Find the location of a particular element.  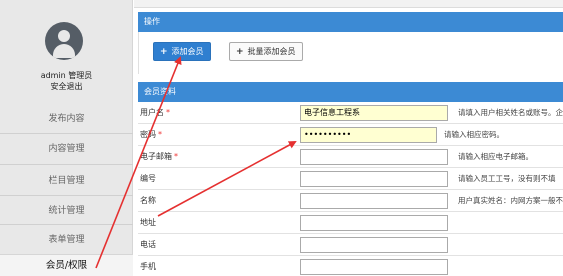

username-label: 用户名 * is located at coordinates (155, 112).